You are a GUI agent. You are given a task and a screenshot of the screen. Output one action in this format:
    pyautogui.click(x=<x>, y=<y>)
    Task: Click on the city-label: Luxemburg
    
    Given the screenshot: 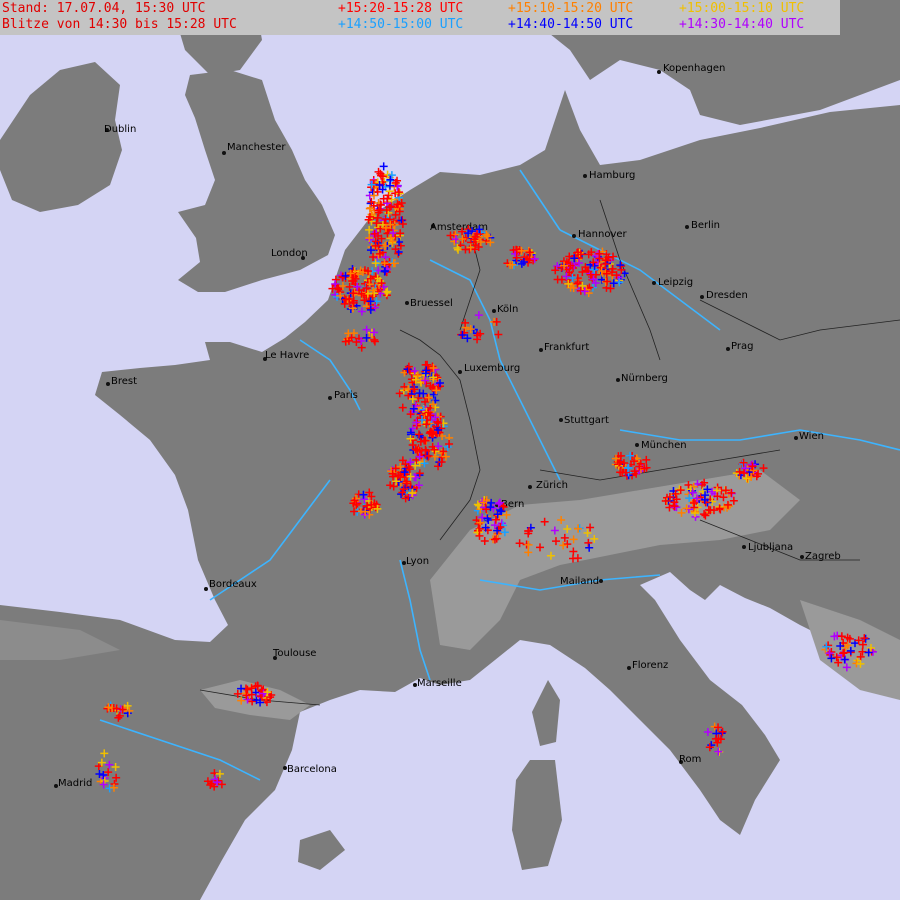 What is the action you would take?
    pyautogui.click(x=492, y=368)
    